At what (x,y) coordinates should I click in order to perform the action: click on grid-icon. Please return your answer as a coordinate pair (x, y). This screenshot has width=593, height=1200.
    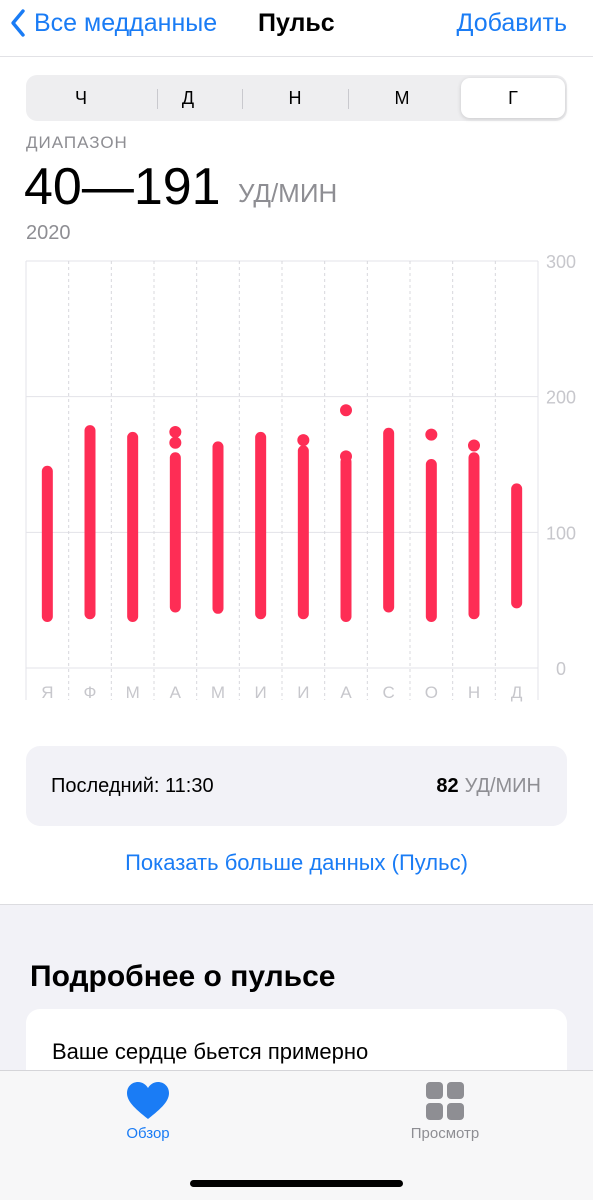
    Looking at the image, I should click on (445, 1101).